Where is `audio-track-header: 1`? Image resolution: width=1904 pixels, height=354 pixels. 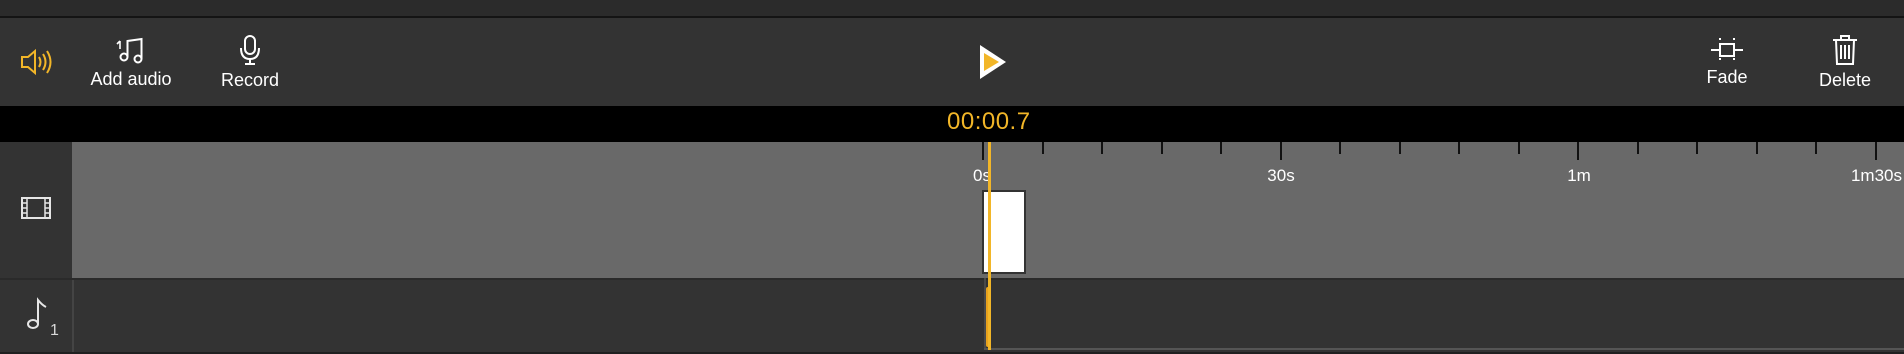 audio-track-header: 1 is located at coordinates (37, 316).